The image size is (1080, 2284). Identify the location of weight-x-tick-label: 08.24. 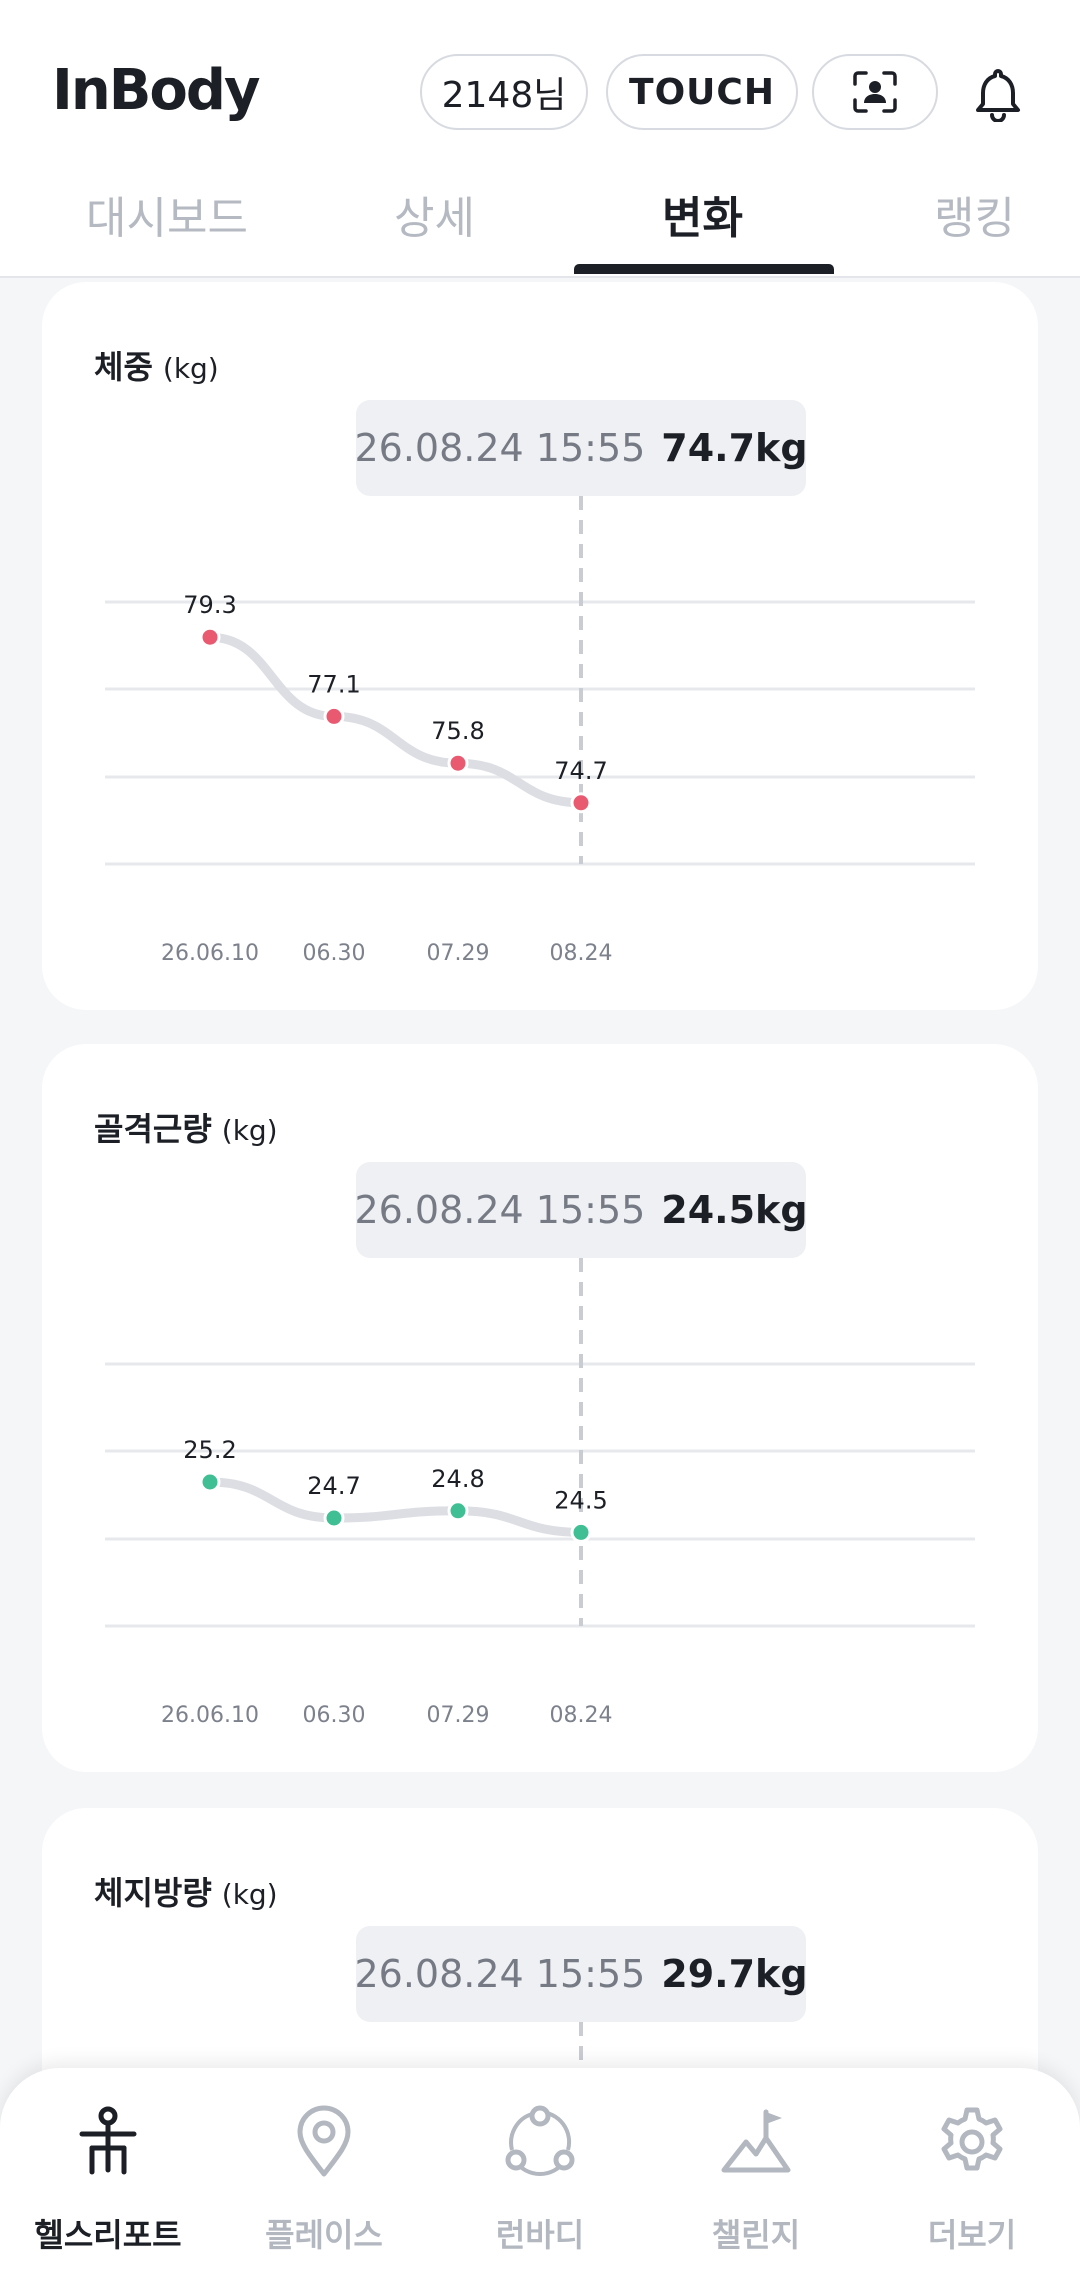
(581, 953).